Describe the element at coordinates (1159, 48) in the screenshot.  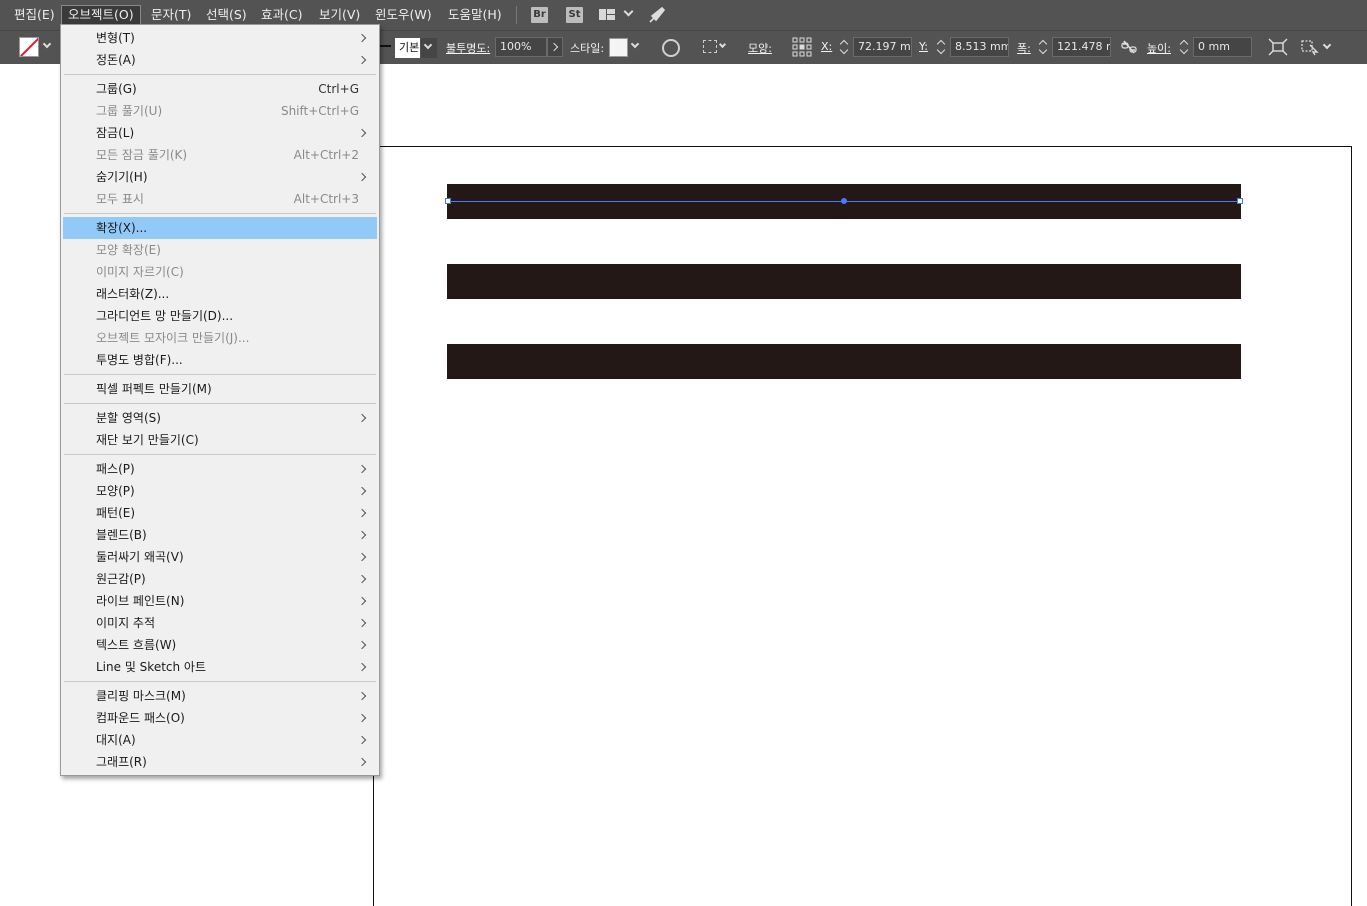
I see `height-label: 높이:` at that location.